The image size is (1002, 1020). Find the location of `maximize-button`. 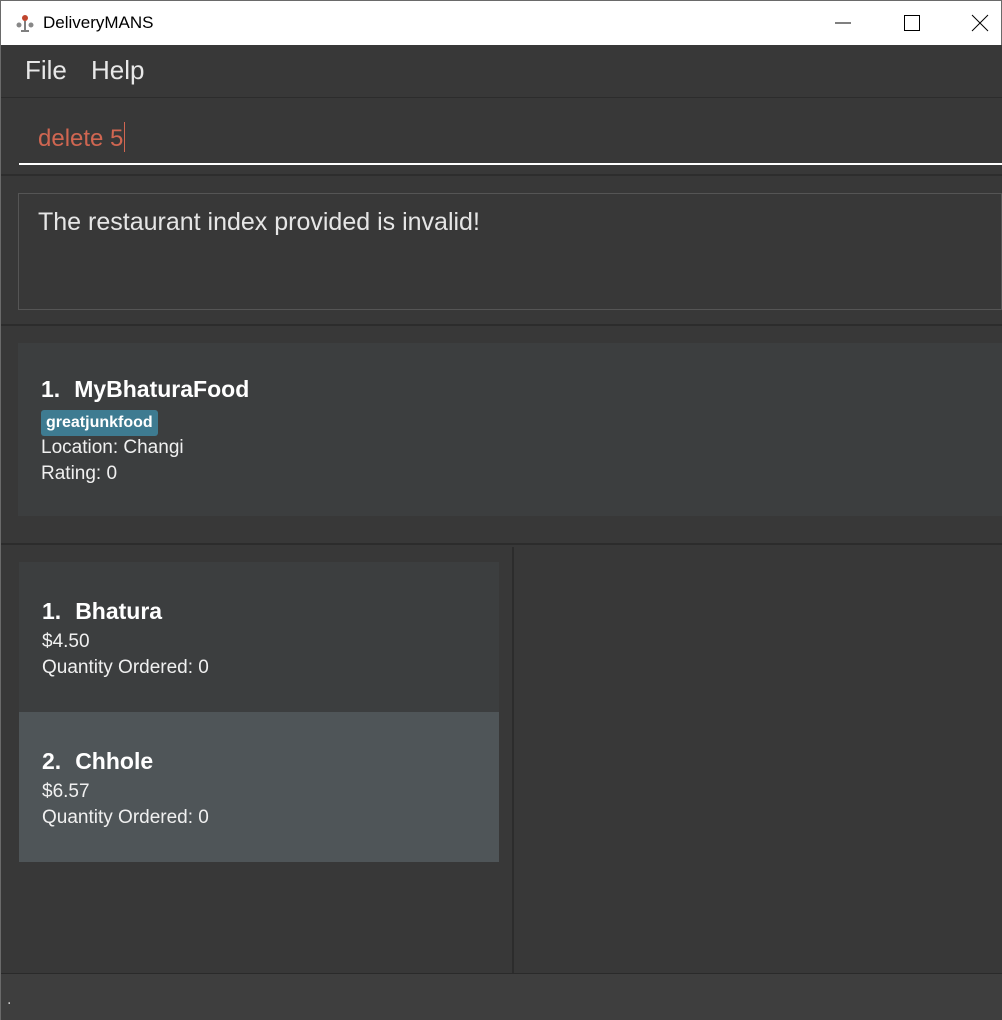

maximize-button is located at coordinates (912, 23).